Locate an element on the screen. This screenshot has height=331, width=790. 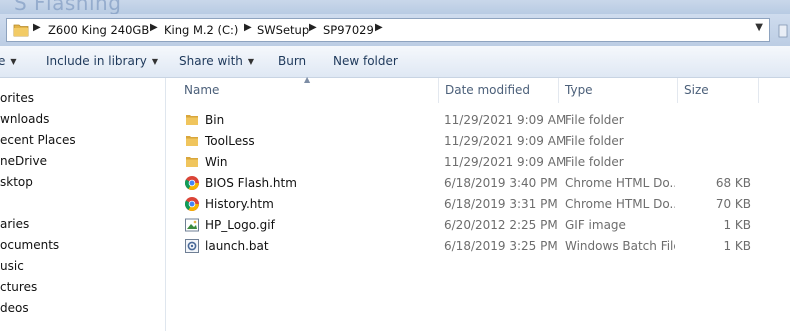
column-header-label: Type is located at coordinates (579, 90).